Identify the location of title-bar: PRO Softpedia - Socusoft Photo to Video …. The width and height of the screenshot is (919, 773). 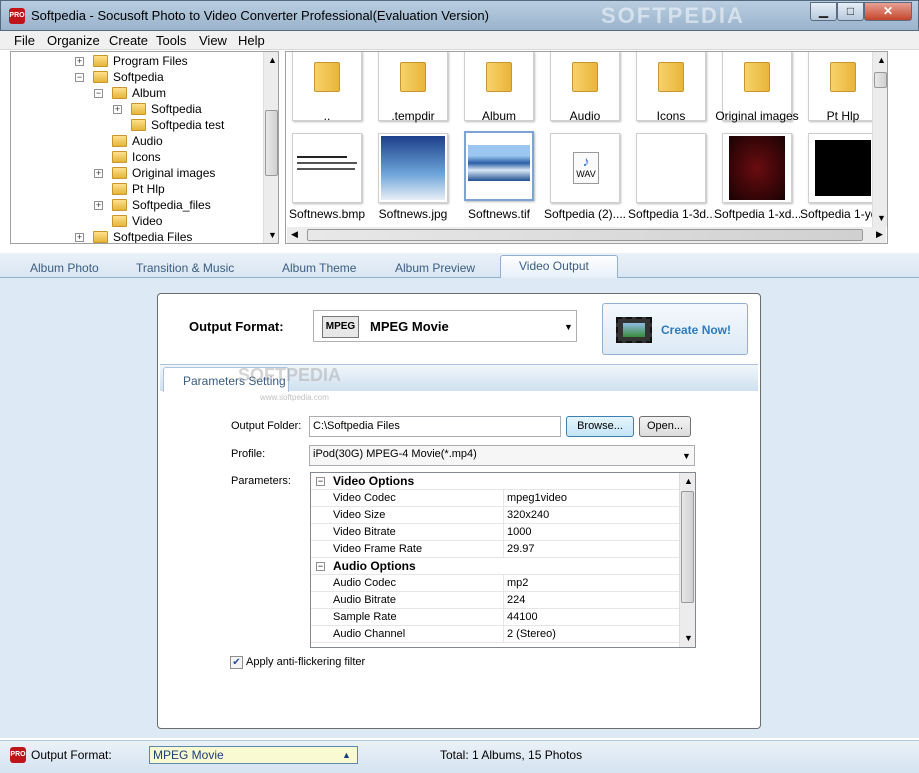
(459, 15).